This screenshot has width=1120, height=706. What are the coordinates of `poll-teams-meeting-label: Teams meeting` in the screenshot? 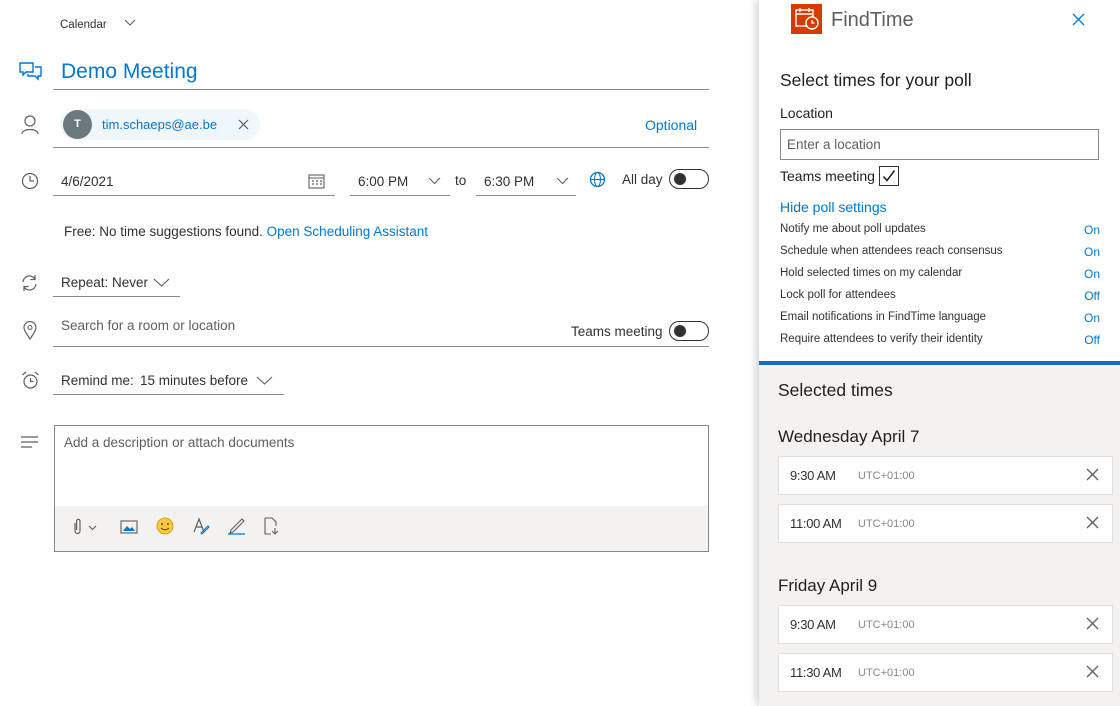 It's located at (827, 176).